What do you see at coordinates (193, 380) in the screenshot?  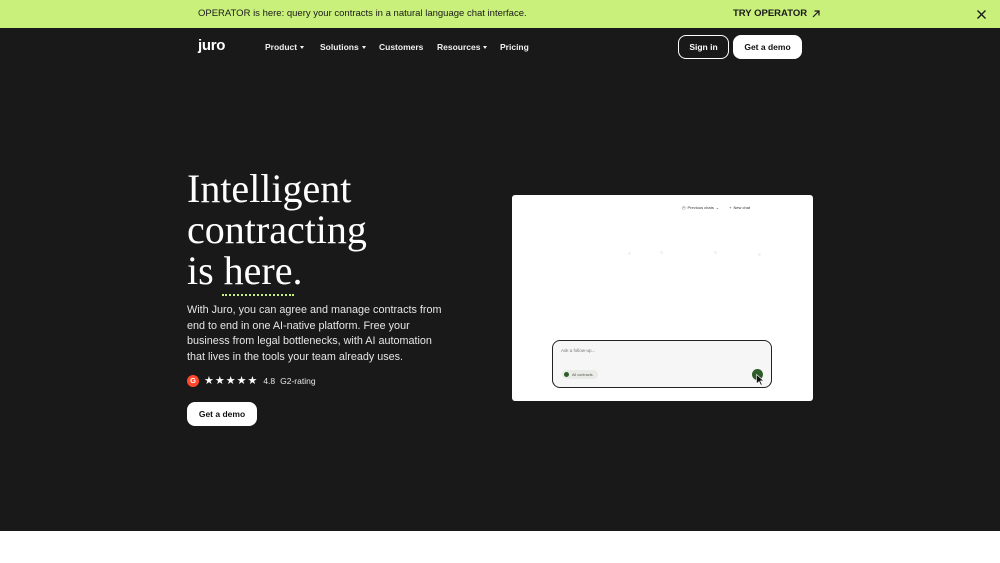 I see `g2-logo-icon: G` at bounding box center [193, 380].